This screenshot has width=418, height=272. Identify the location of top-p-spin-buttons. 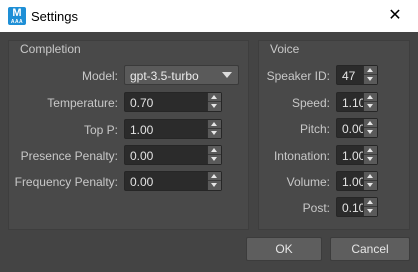
(214, 129).